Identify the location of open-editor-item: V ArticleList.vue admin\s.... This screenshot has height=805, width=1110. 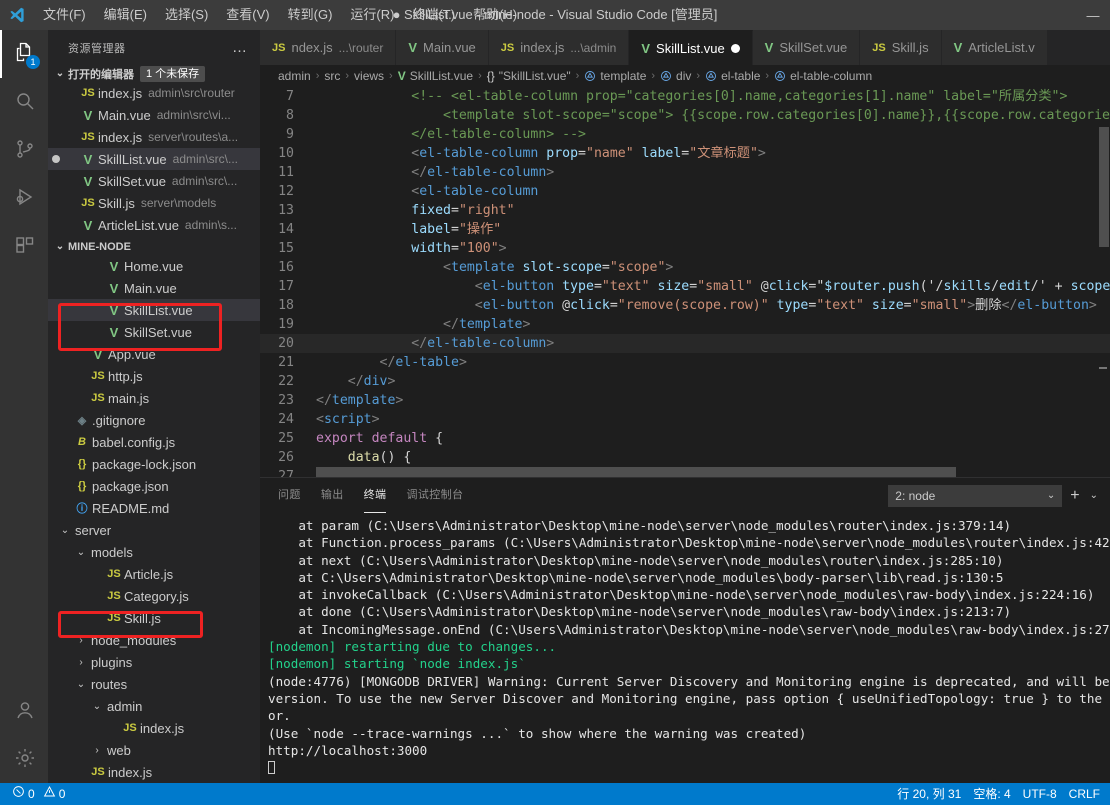
(154, 225).